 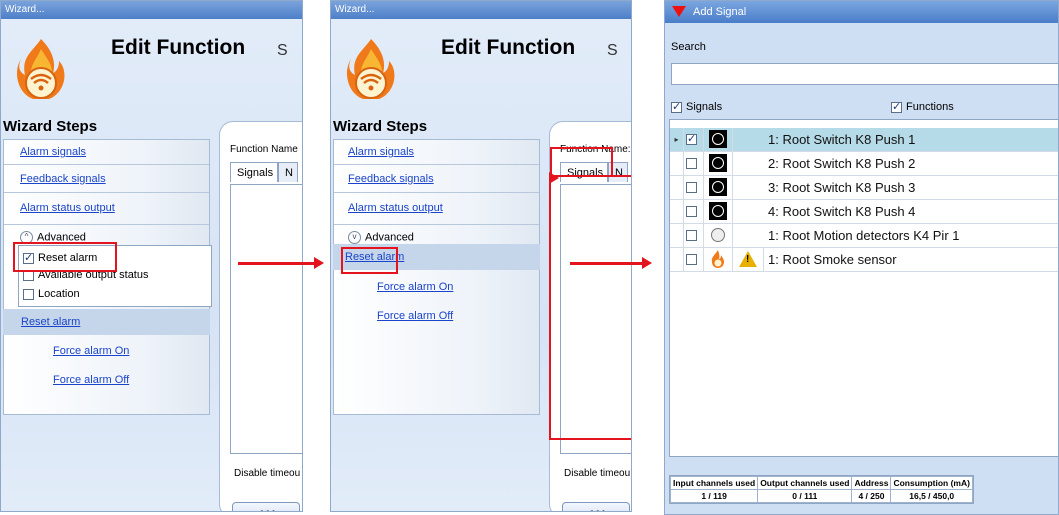 What do you see at coordinates (389, 237) in the screenshot?
I see `advanced-label: Advanced` at bounding box center [389, 237].